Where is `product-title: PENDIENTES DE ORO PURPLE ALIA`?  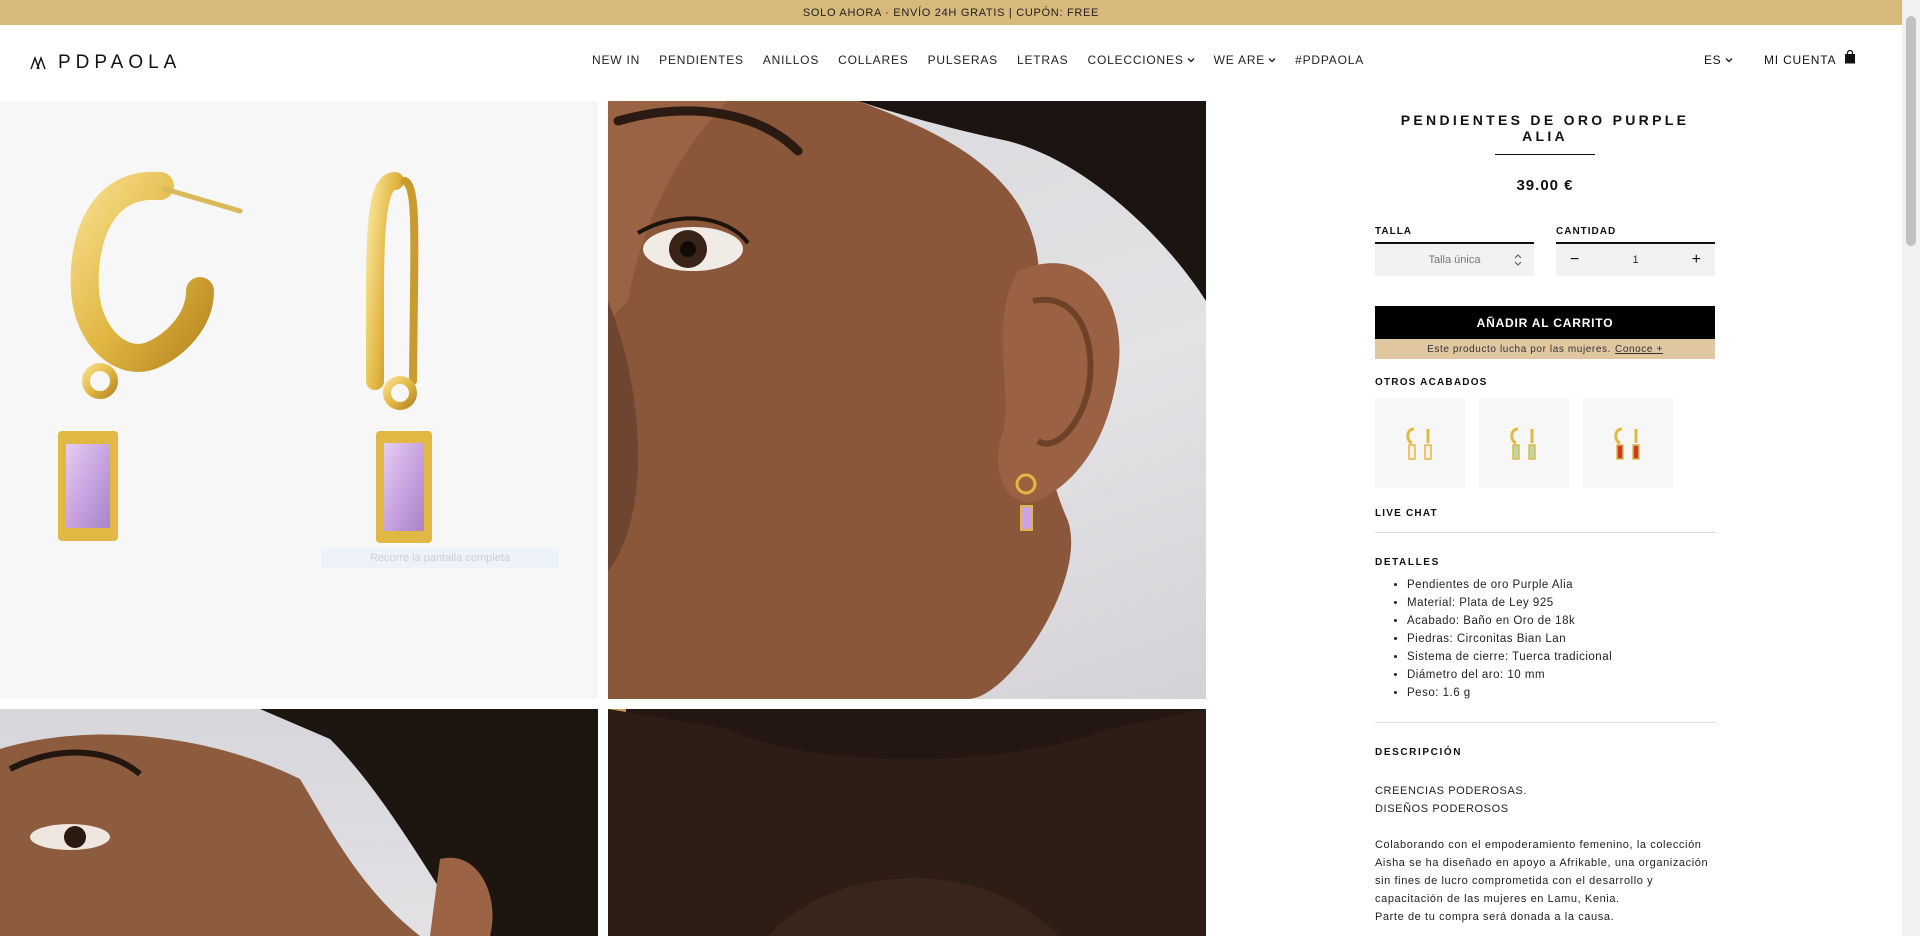 product-title: PENDIENTES DE ORO PURPLE ALIA is located at coordinates (1545, 128).